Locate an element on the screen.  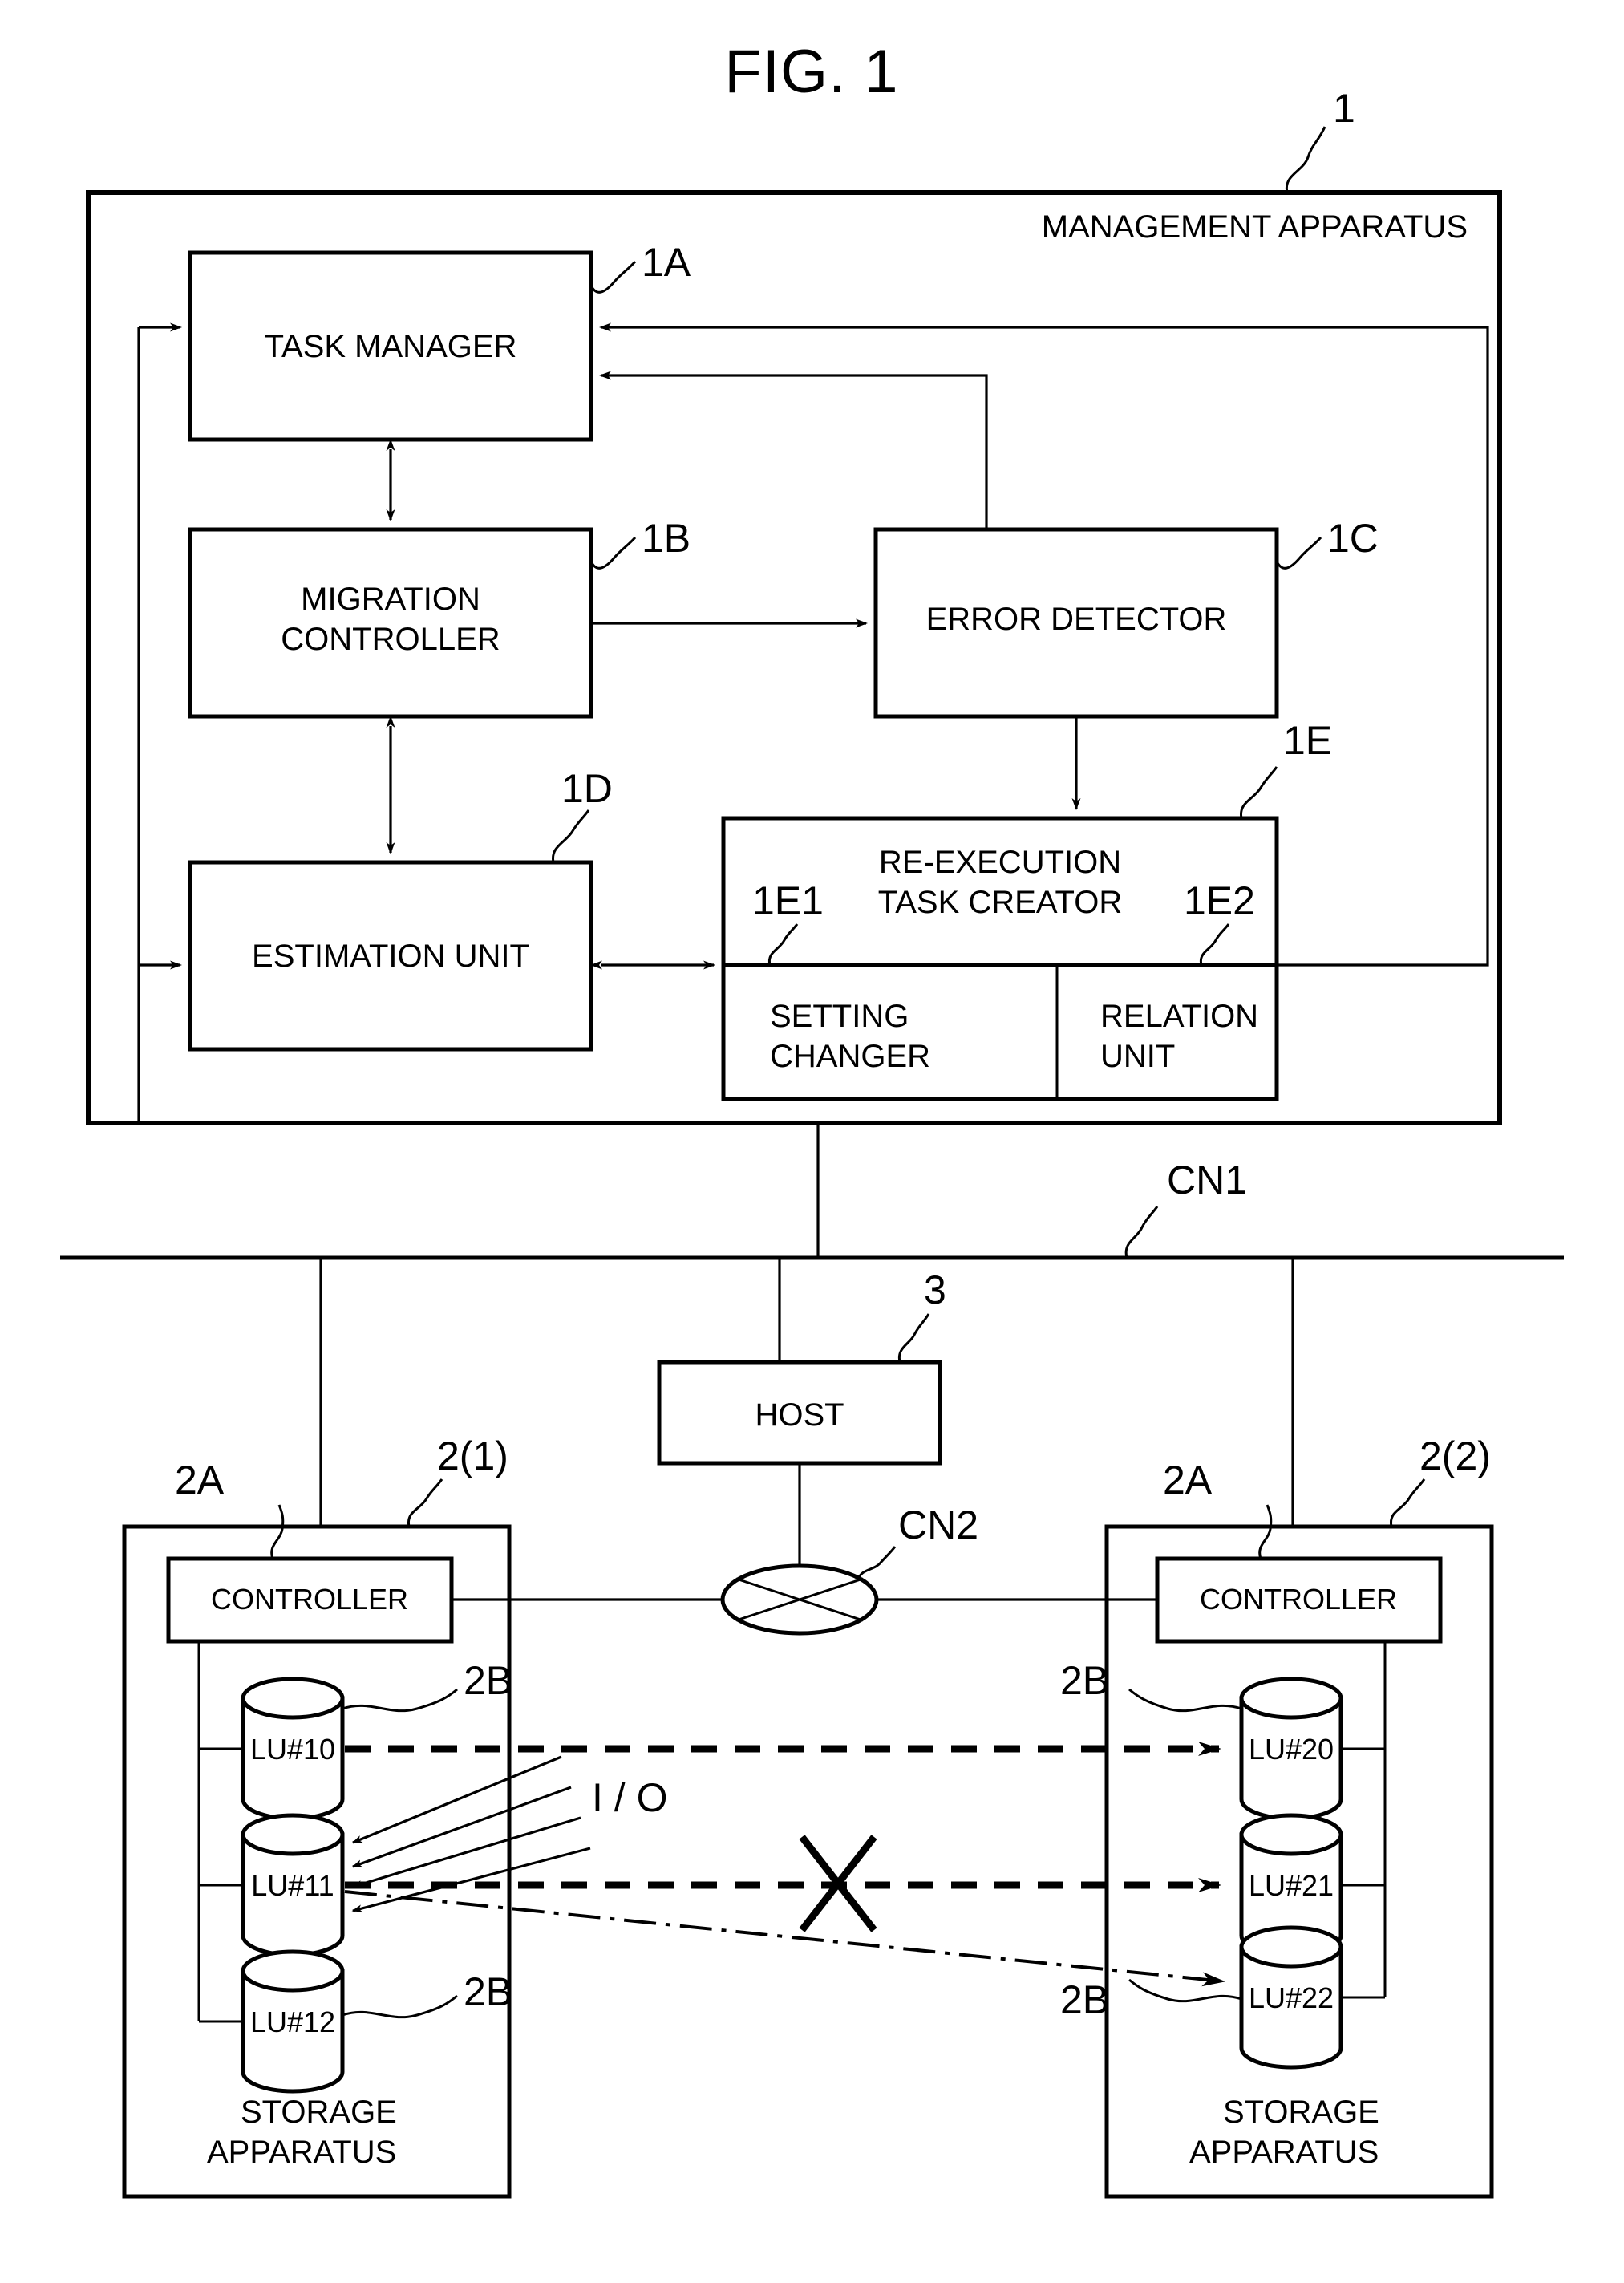
ref-1D: 1D is located at coordinates (587, 788).